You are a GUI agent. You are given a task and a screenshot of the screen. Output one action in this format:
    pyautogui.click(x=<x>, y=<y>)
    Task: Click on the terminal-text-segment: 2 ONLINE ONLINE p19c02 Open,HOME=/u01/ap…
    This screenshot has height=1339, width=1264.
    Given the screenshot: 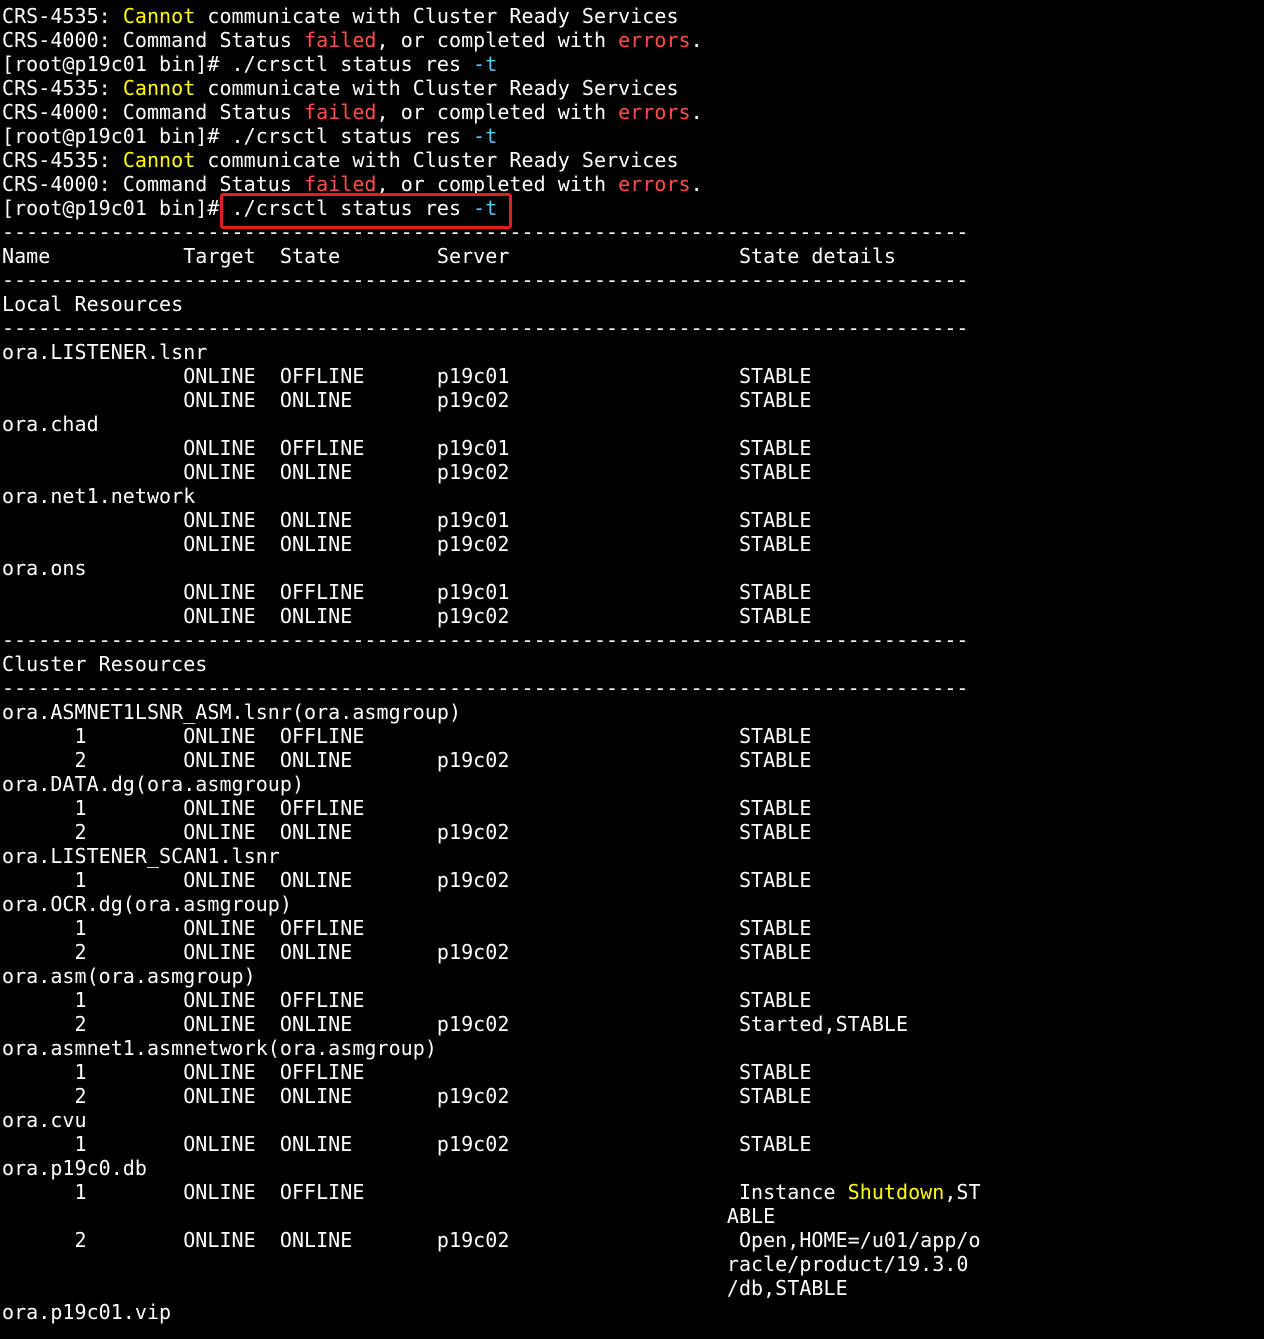 What is the action you would take?
    pyautogui.click(x=491, y=1240)
    